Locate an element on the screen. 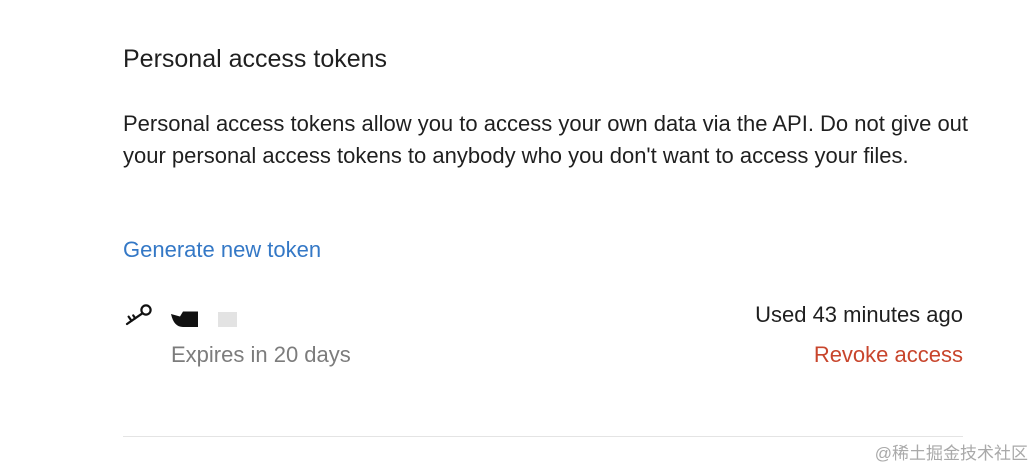  watermark-text: @稀土掘金技术社区 is located at coordinates (951, 453).